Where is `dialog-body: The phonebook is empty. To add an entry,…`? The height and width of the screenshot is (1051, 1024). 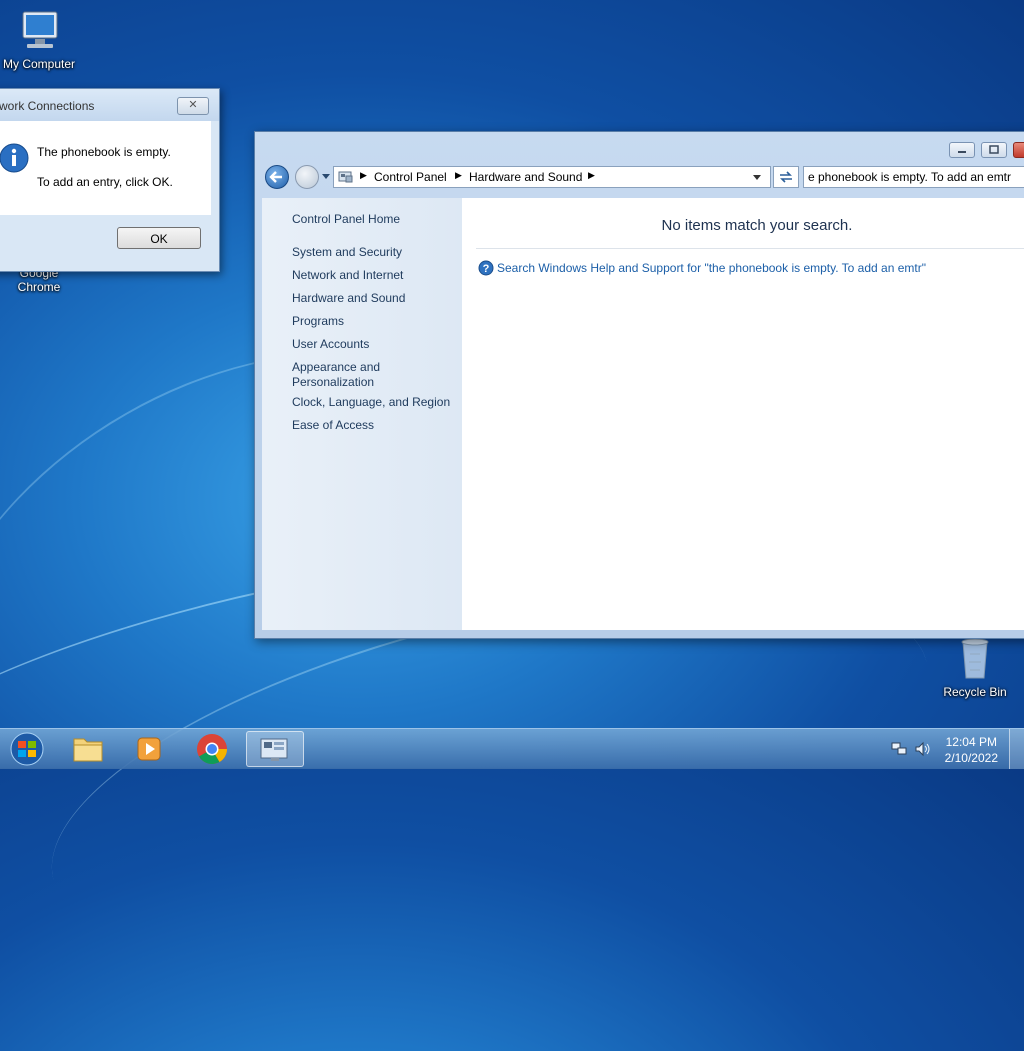
dialog-body: The phonebook is empty. To add an entry,… is located at coordinates (105, 168).